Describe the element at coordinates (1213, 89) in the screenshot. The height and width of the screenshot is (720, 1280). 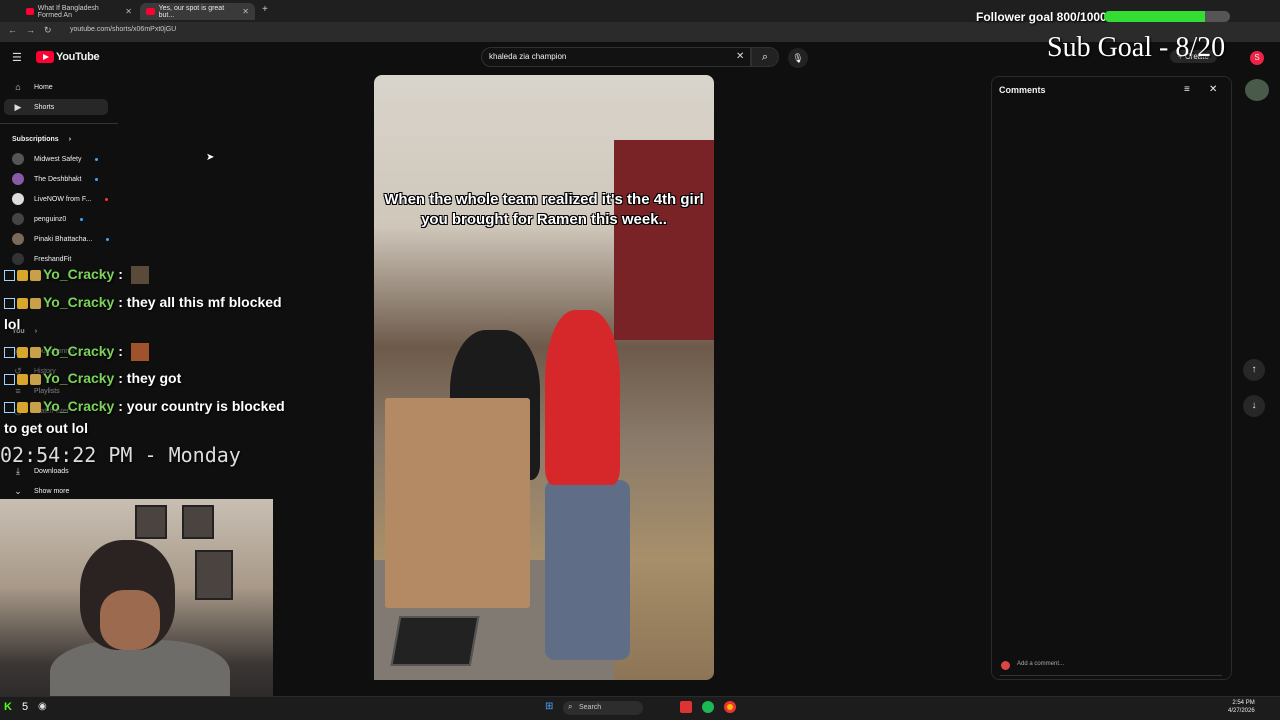
I see `close-icon: ✕` at that location.